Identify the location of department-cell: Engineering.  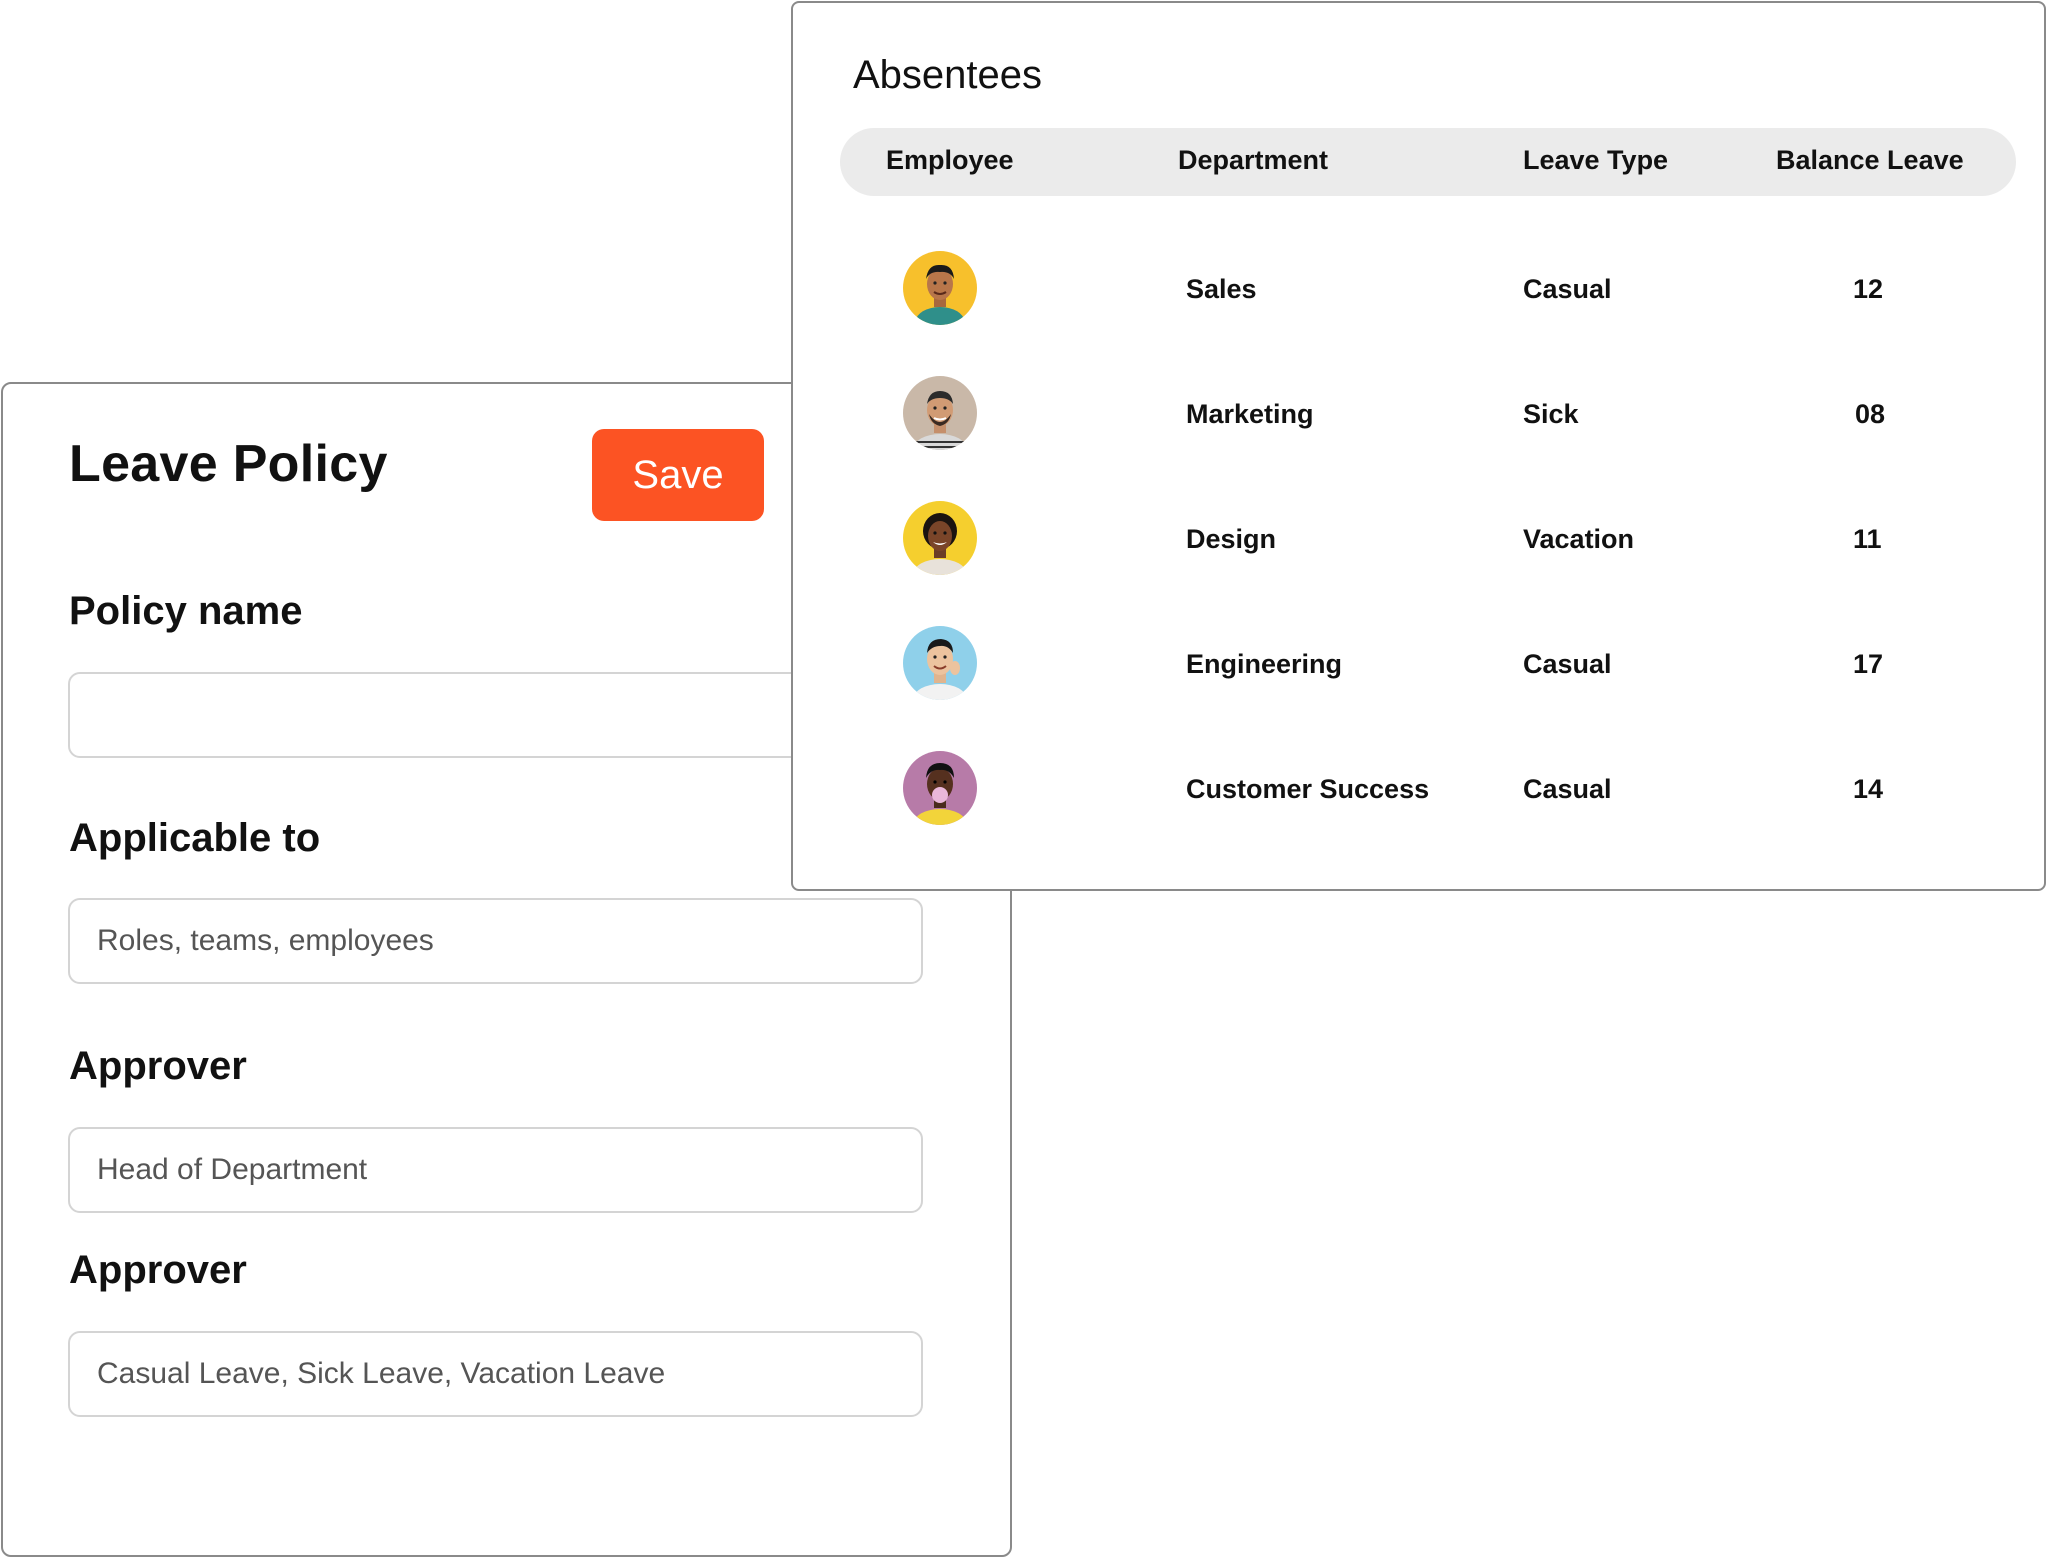
(1264, 664).